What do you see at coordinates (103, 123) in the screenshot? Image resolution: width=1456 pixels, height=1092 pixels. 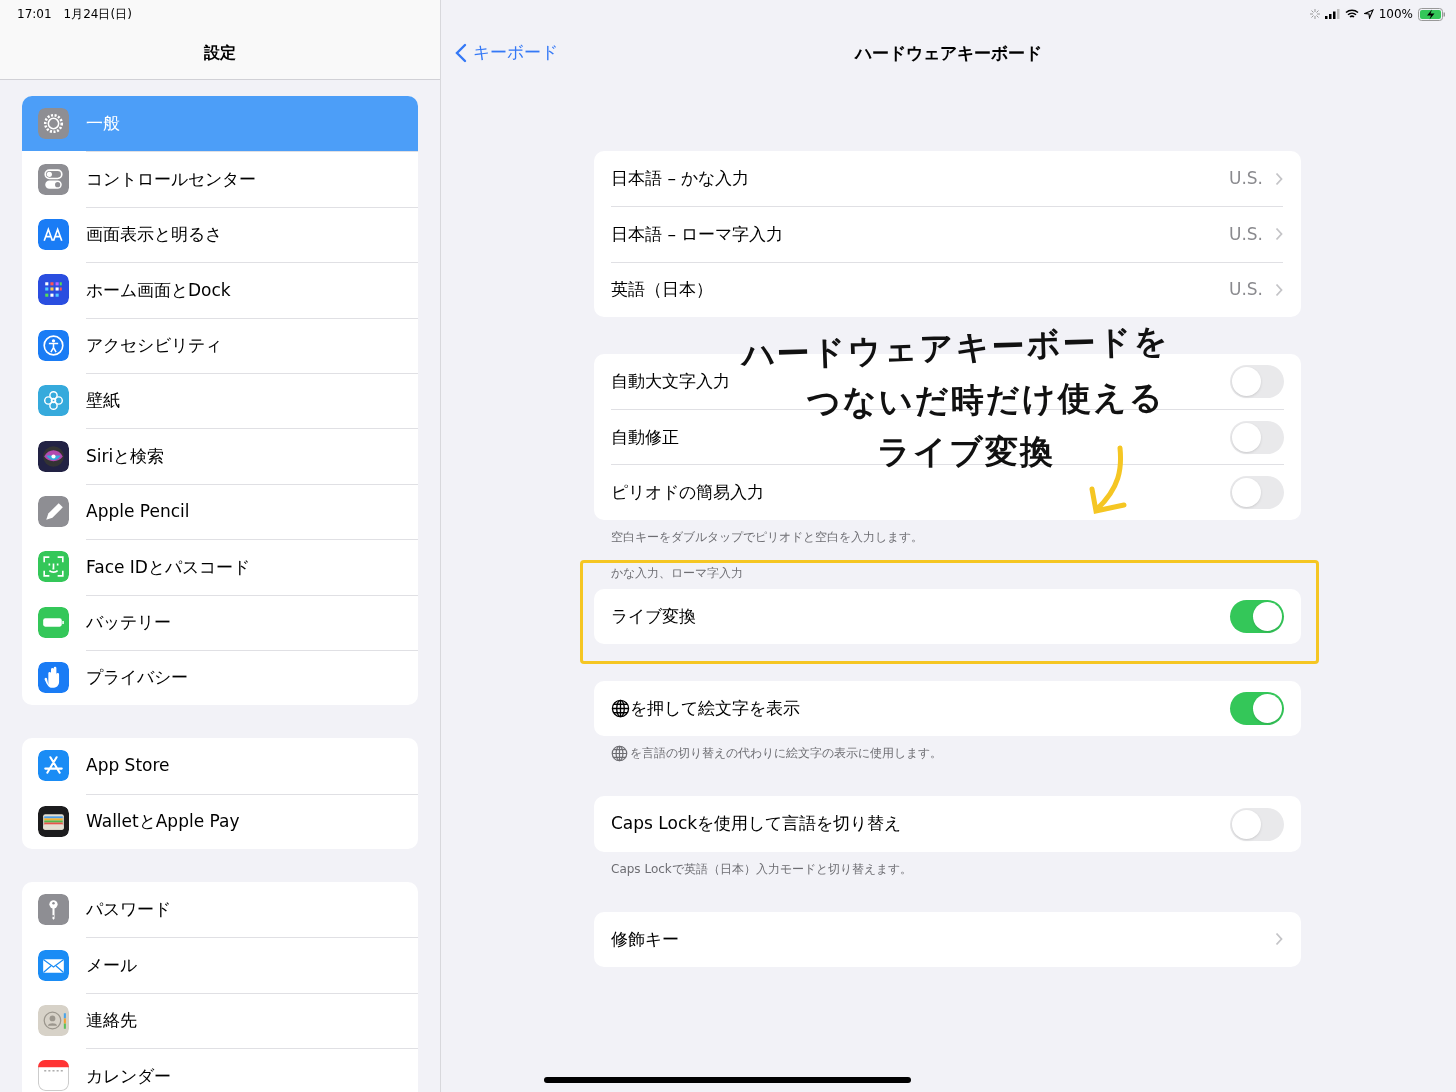 I see `sidebar-item-label: 一般` at bounding box center [103, 123].